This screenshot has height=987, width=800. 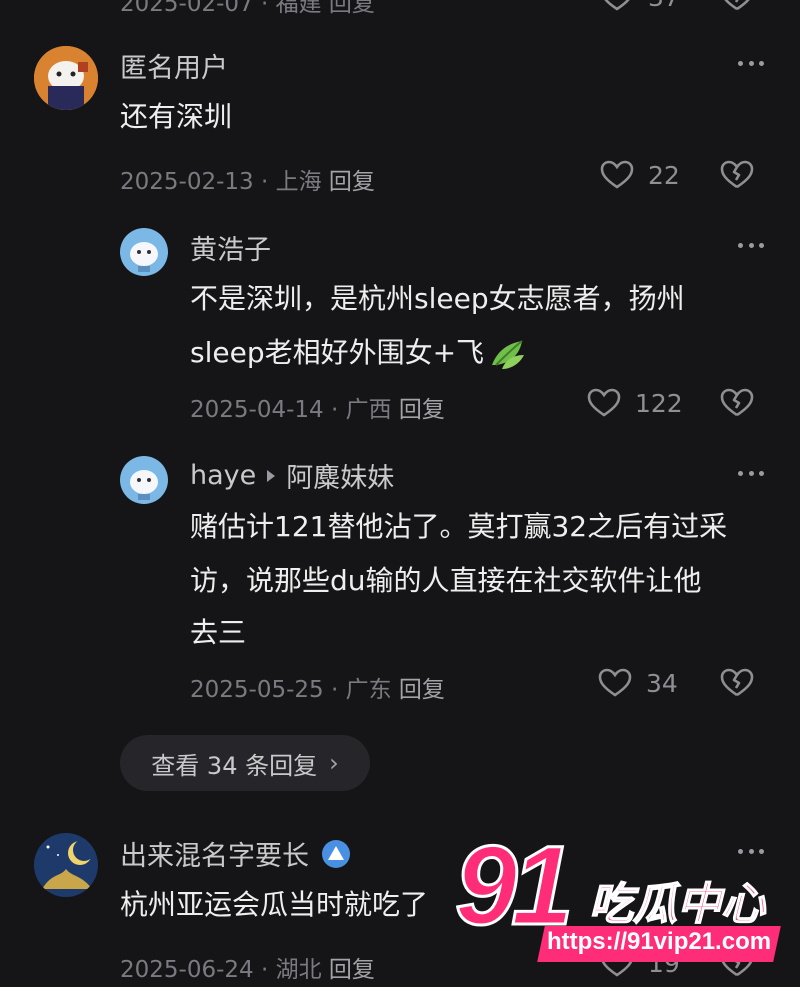 I want to click on comment-text-line: sleep老相好外围女+飞, so click(x=359, y=353).